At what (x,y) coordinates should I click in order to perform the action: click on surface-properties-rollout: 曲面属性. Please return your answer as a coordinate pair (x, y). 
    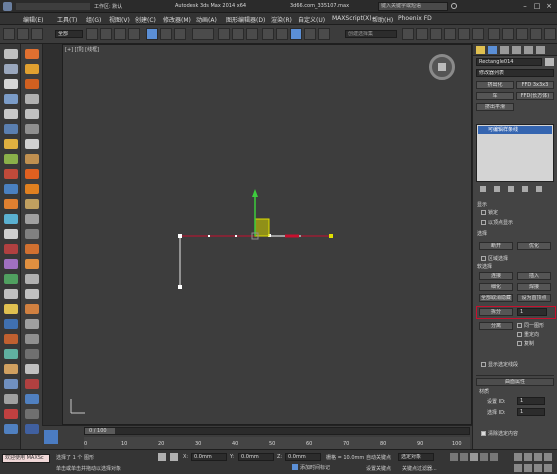
    Looking at the image, I should click on (515, 382).